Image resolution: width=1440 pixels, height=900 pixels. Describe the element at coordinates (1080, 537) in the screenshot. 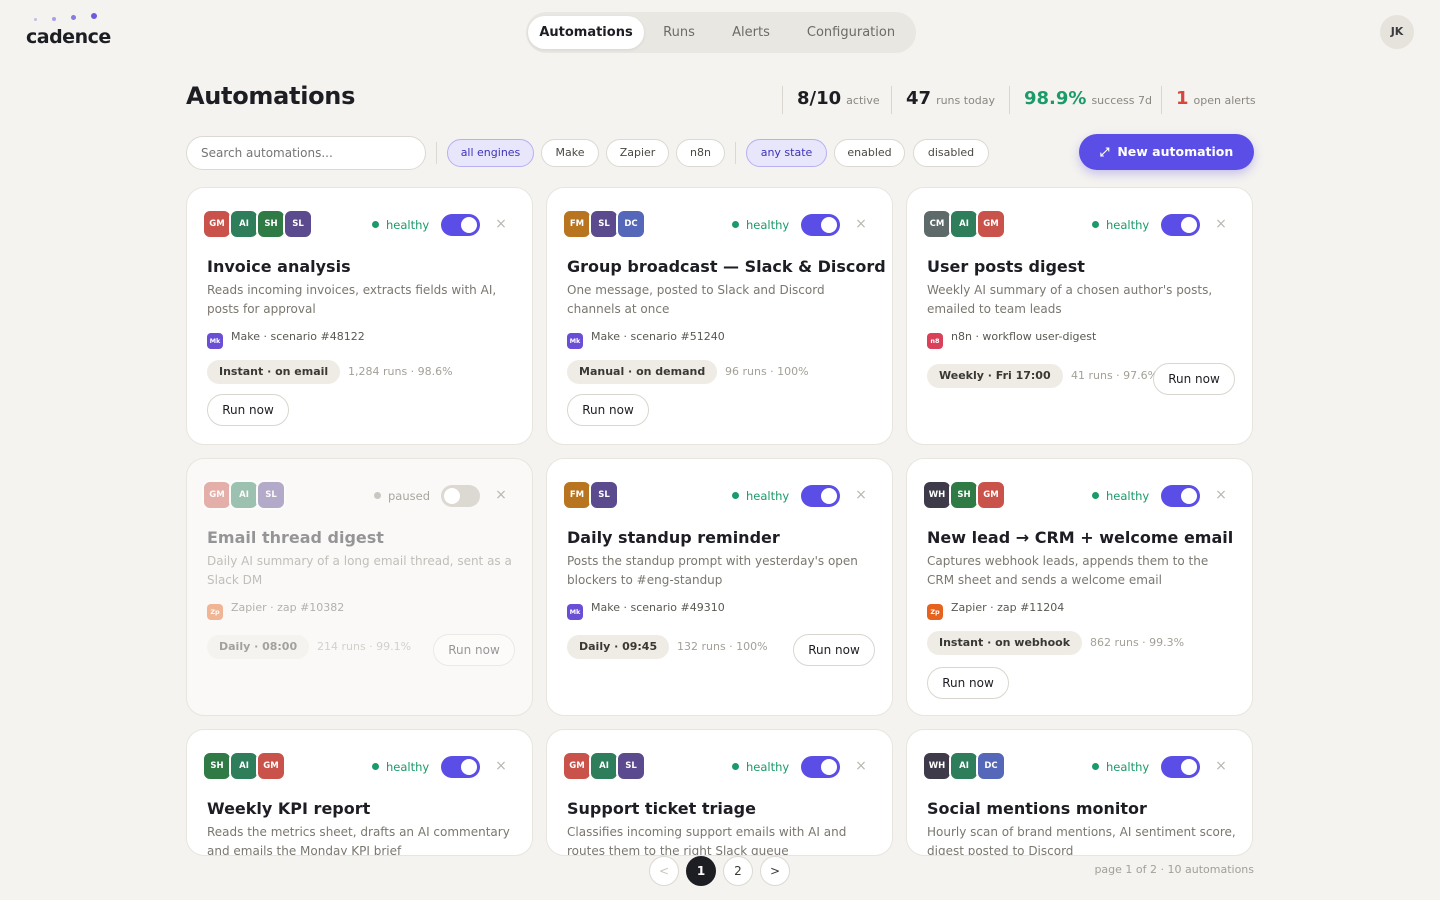

I see `automation-title: New lead → CRM + welcome email` at that location.